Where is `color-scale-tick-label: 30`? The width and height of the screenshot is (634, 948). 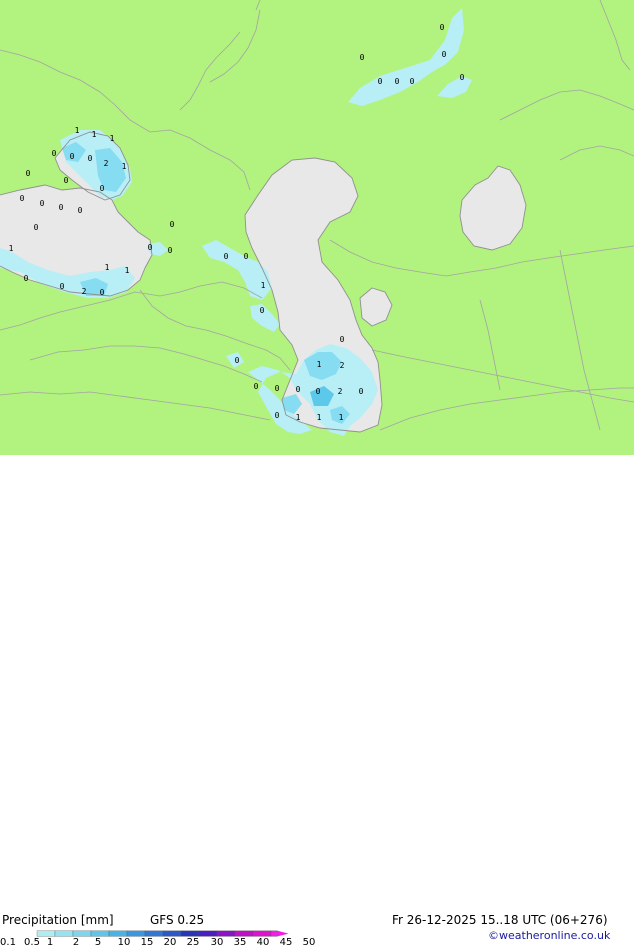 color-scale-tick-label: 30 is located at coordinates (217, 942).